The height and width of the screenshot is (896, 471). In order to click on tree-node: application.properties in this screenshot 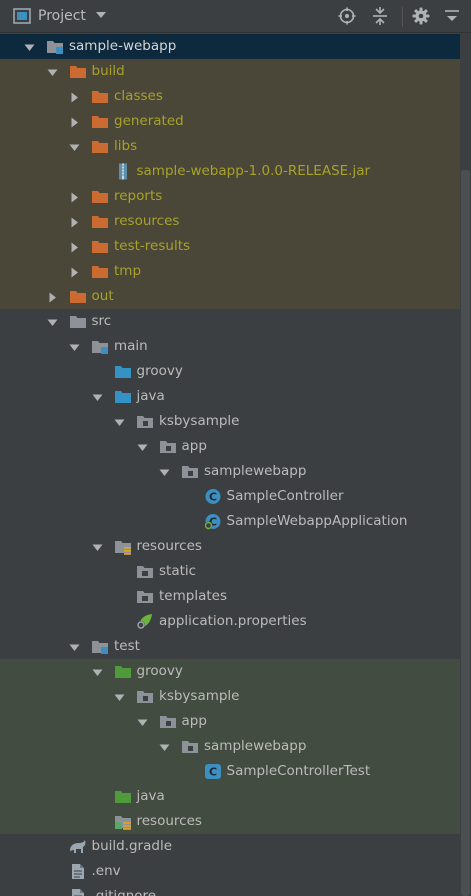, I will do `click(230, 621)`.